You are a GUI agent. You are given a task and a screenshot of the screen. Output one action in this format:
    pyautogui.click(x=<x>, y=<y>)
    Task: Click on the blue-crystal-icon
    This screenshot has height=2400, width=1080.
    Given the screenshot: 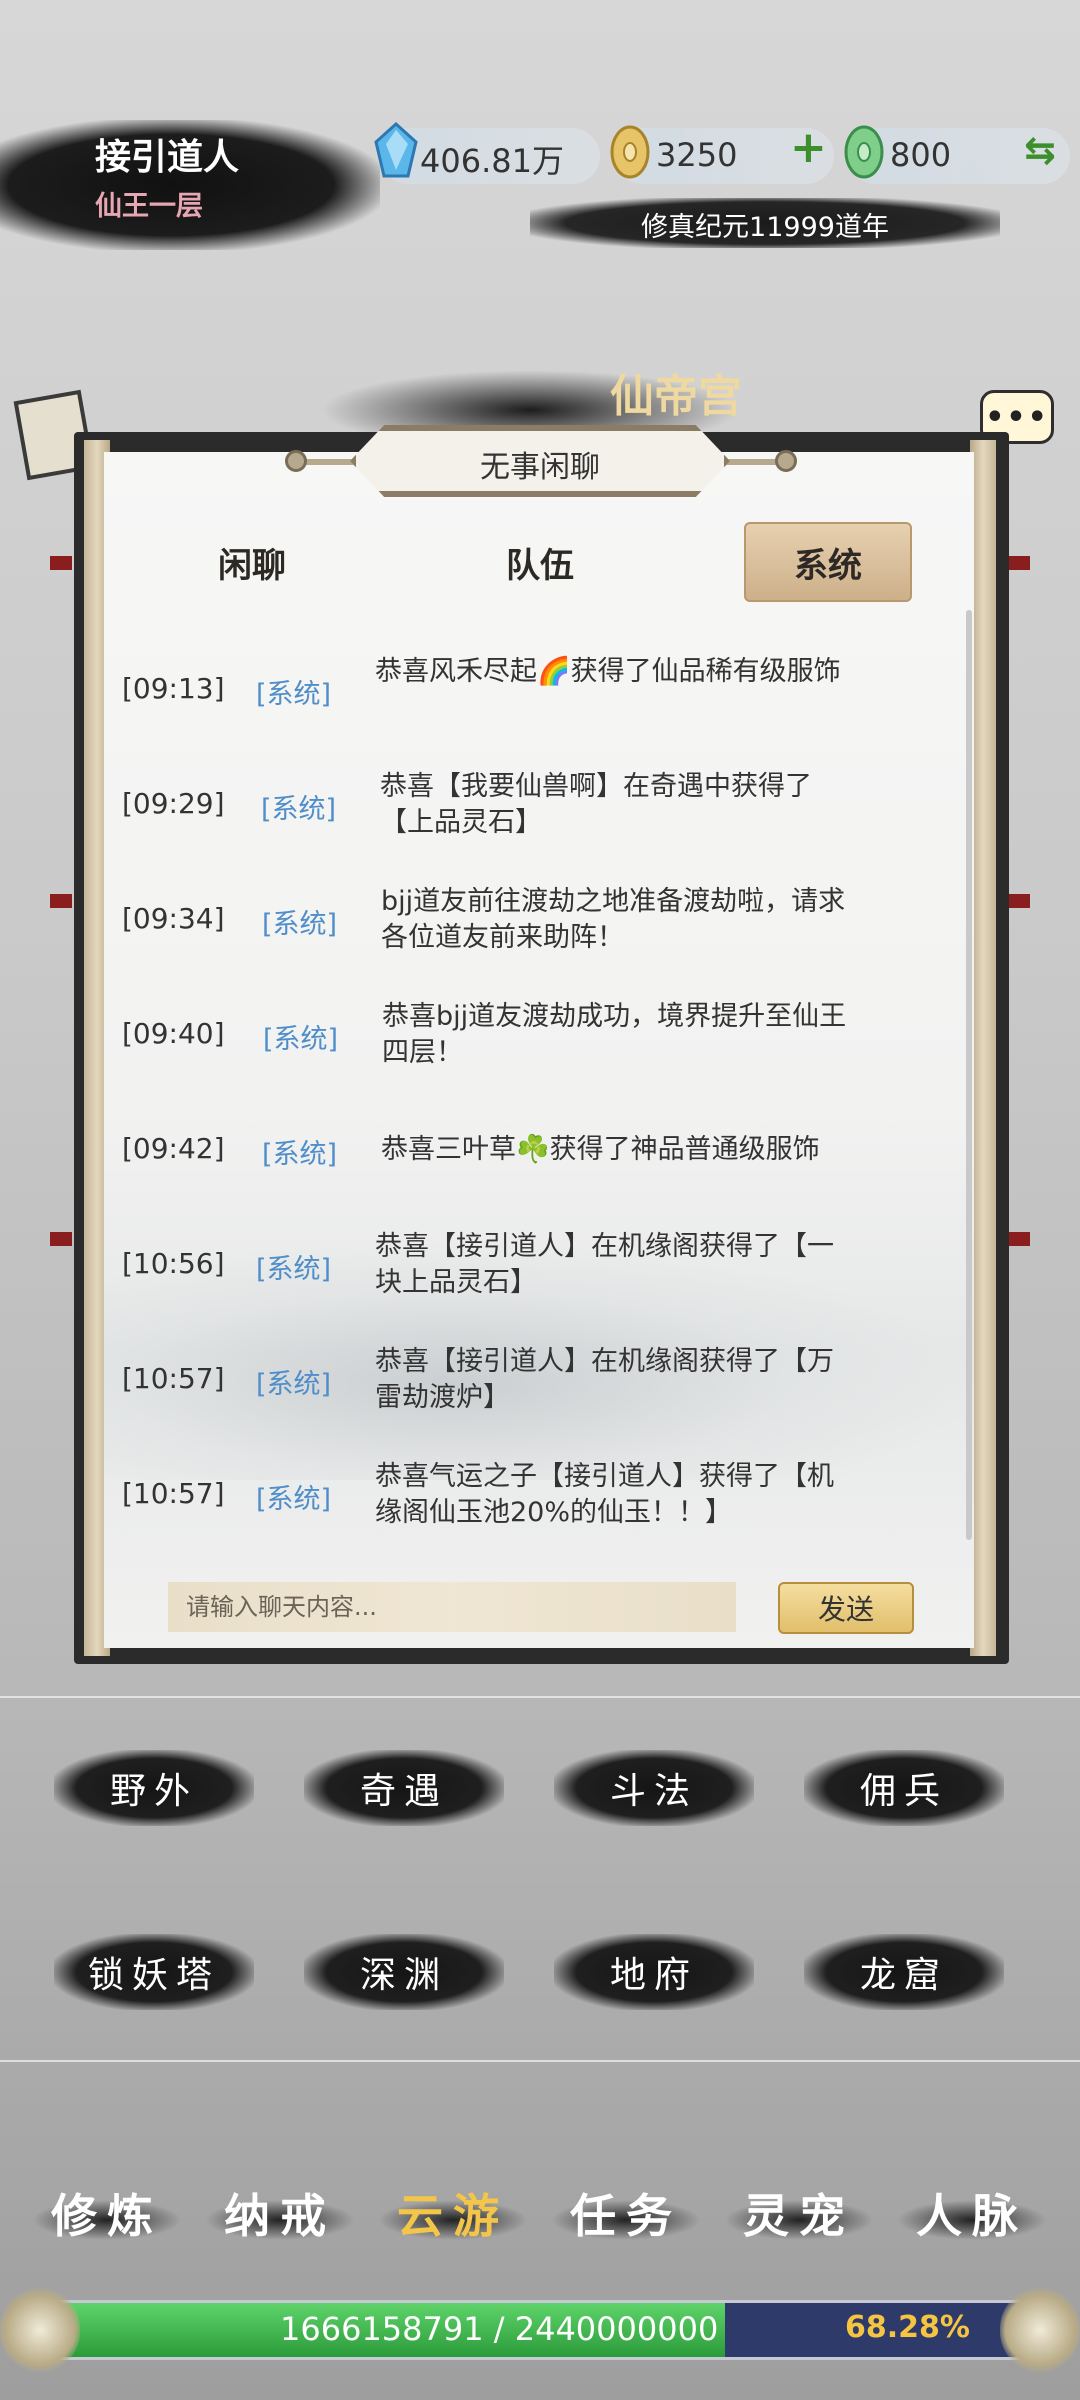 What is the action you would take?
    pyautogui.click(x=396, y=150)
    